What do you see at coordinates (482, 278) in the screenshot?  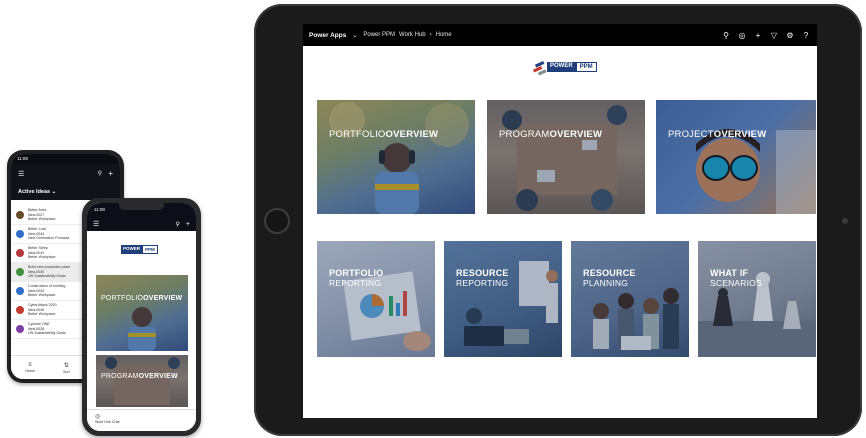 I see `tile-label: RESOURCE REPORTING` at bounding box center [482, 278].